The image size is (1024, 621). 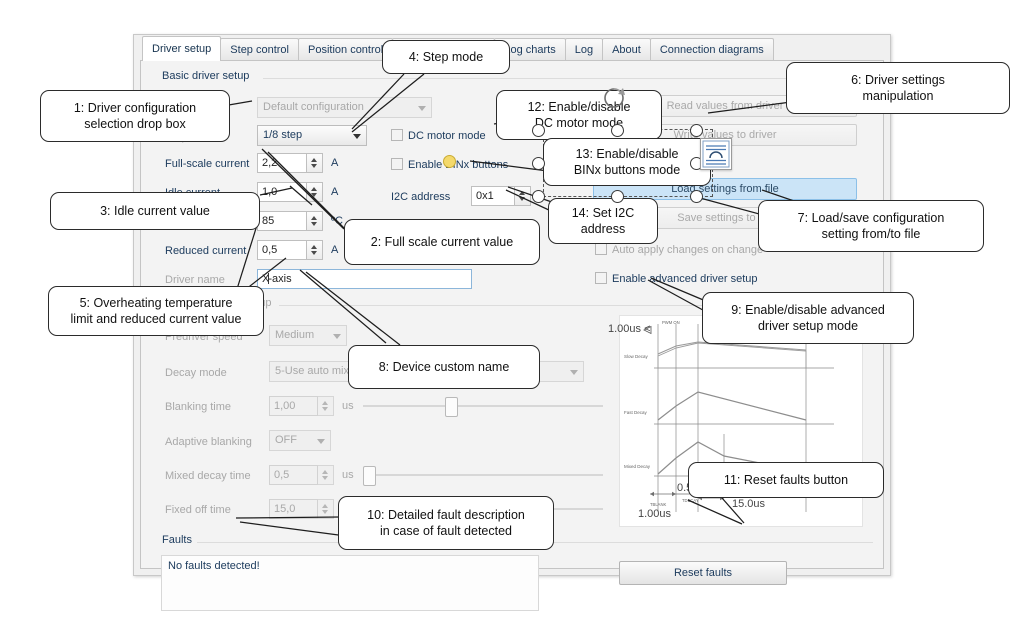 What do you see at coordinates (449, 161) in the screenshot?
I see `callout-tail-adjuster-handle` at bounding box center [449, 161].